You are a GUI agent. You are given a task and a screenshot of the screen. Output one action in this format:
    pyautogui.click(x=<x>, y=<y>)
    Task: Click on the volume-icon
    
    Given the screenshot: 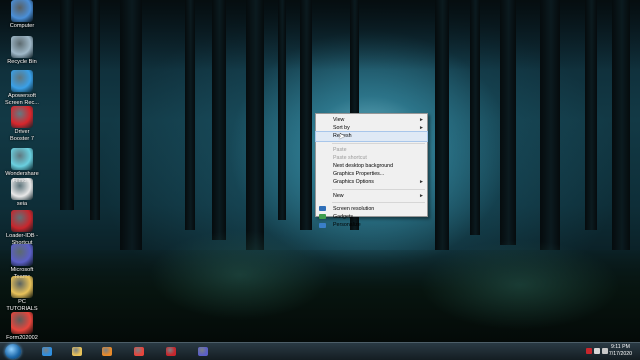 What is the action you would take?
    pyautogui.click(x=605, y=351)
    